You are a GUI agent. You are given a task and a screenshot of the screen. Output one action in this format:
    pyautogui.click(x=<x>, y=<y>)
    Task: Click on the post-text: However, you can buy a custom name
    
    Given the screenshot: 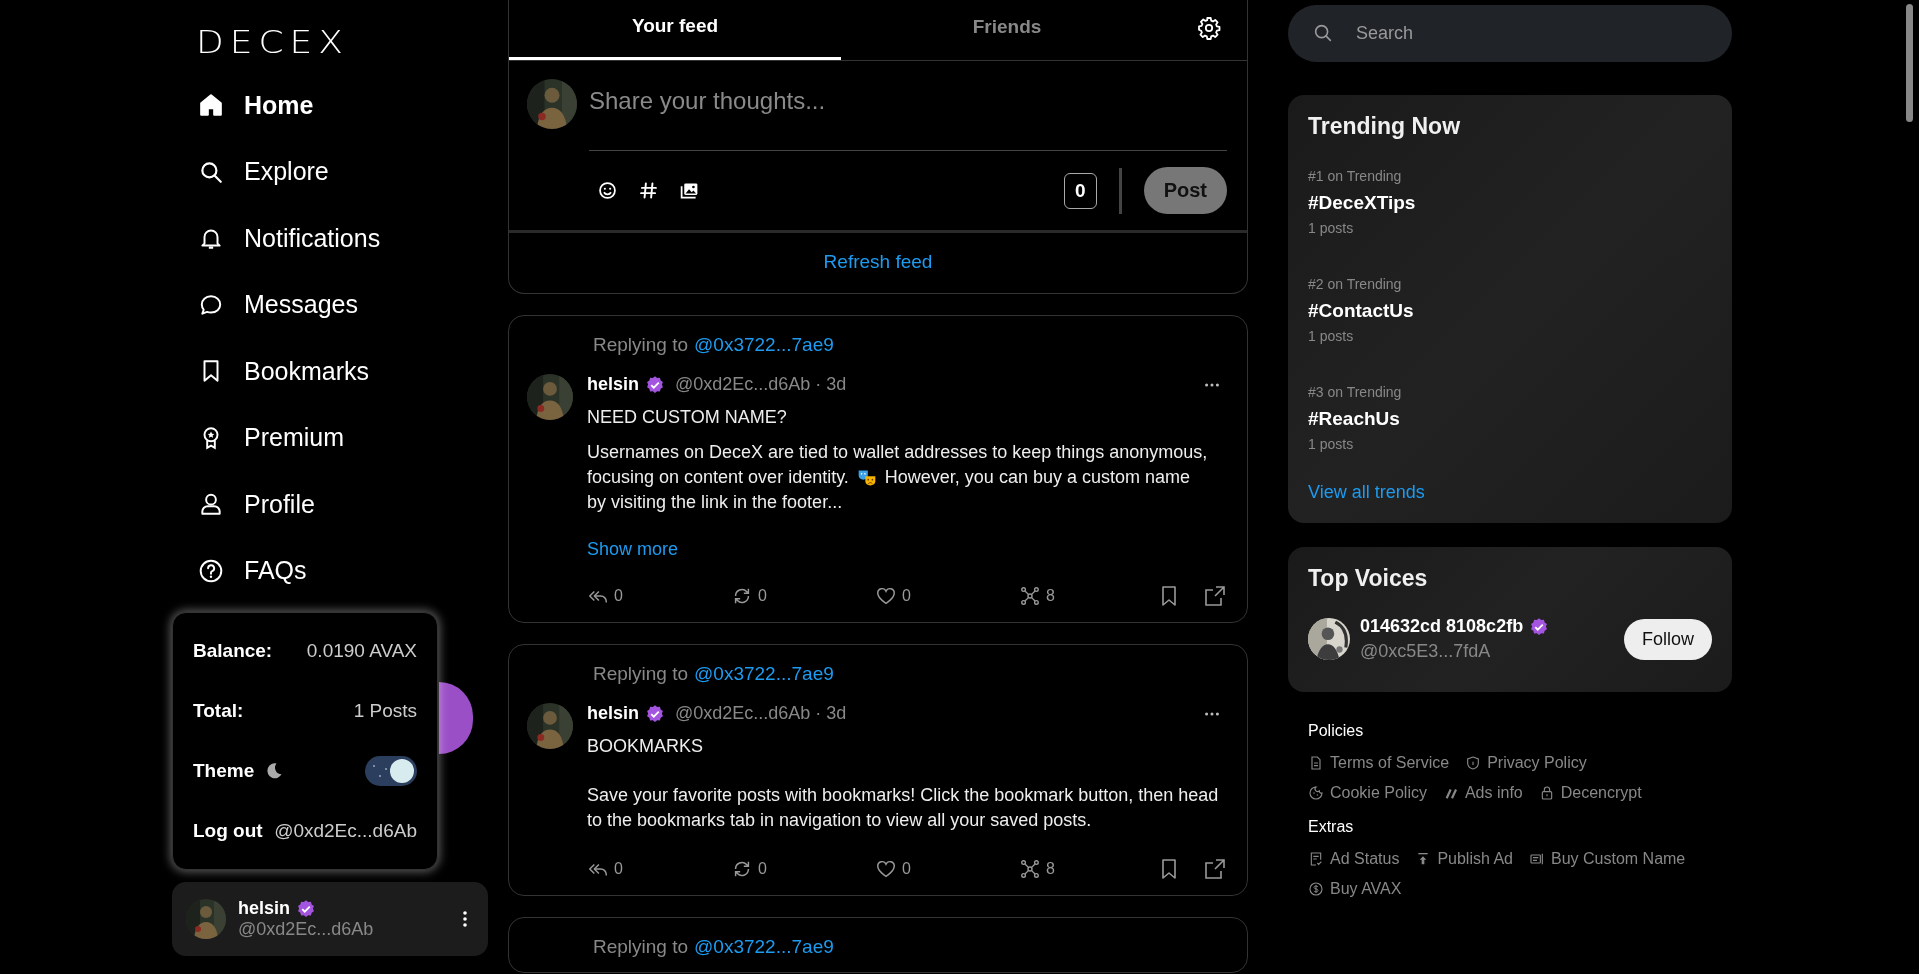 What is the action you would take?
    pyautogui.click(x=1037, y=477)
    